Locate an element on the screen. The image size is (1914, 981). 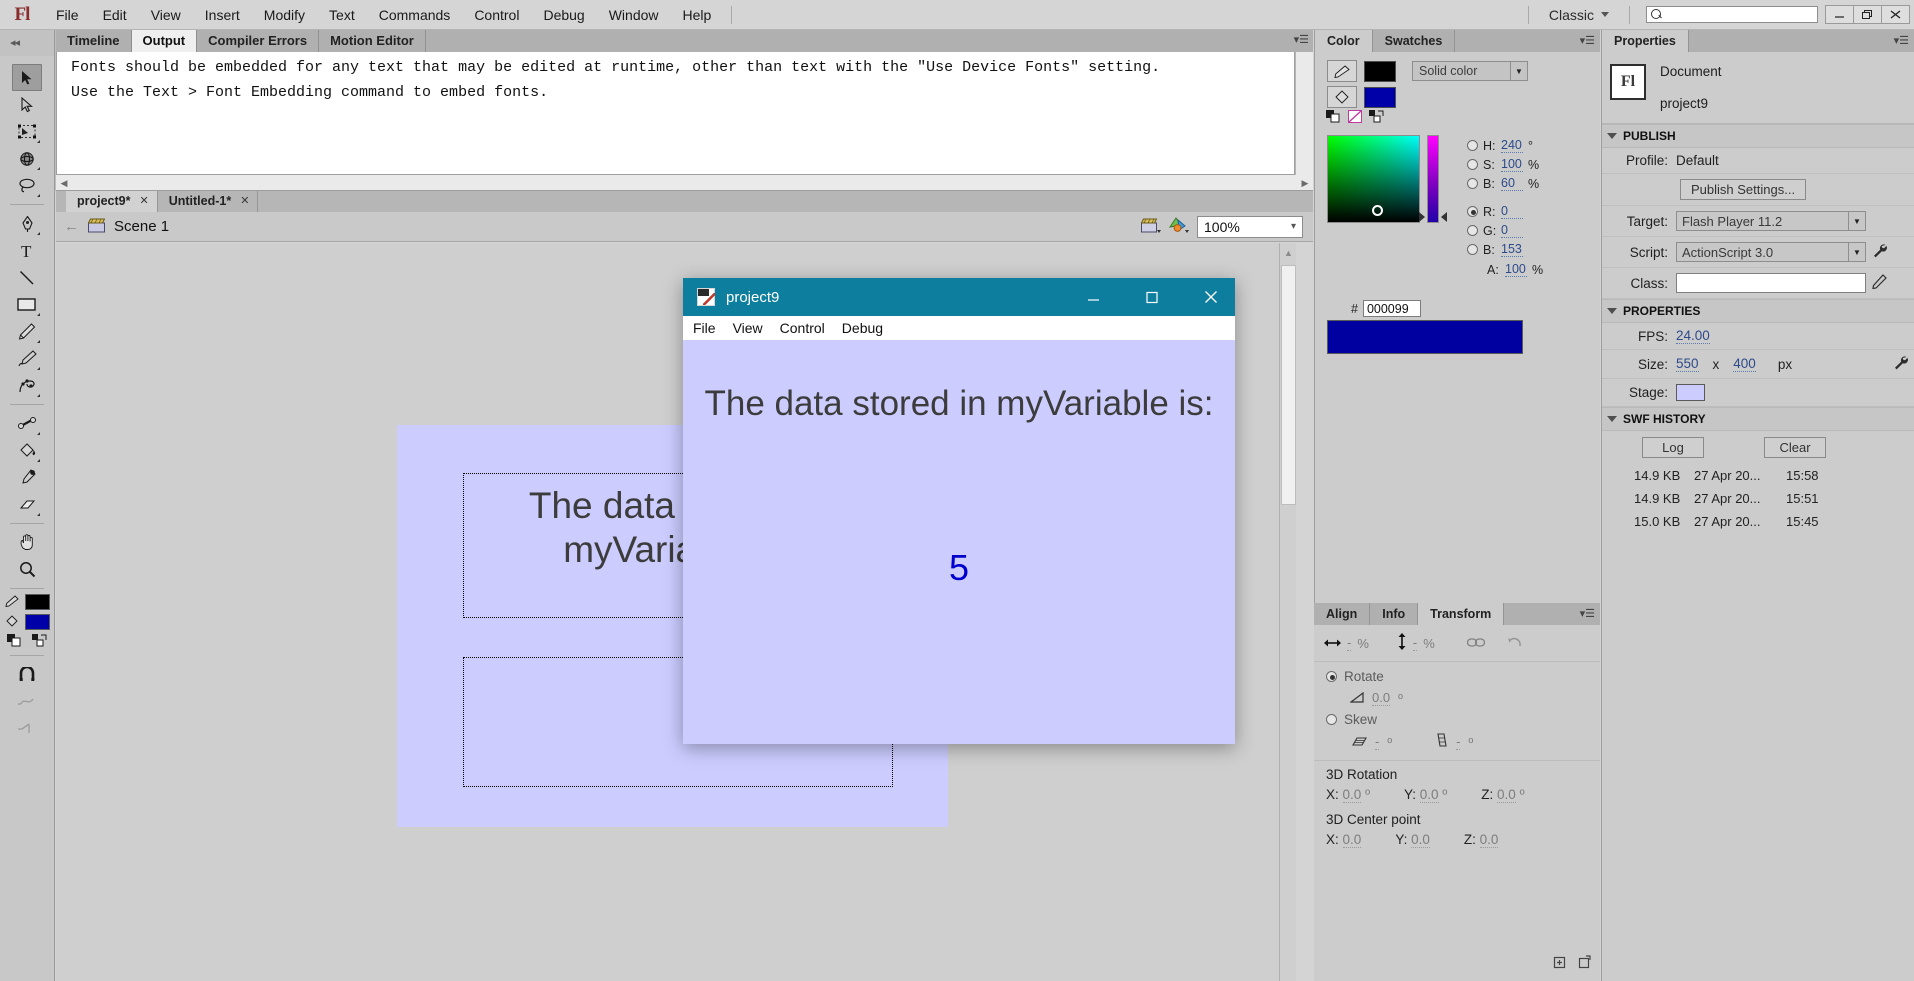
channel-alpha: A: 100 % is located at coordinates (1515, 269).